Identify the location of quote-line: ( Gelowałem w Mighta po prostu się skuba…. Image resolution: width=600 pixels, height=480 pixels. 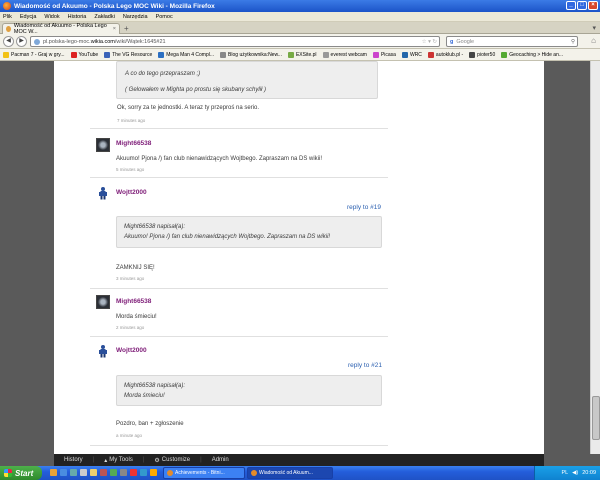
(196, 90).